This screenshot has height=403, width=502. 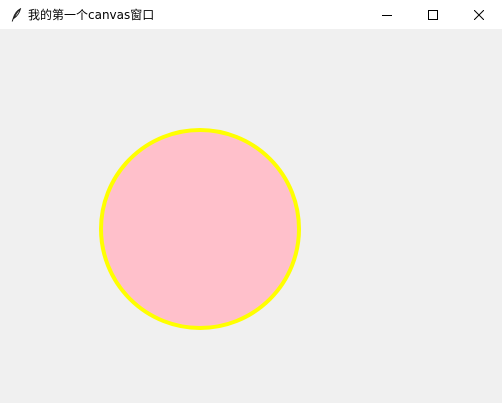 I want to click on close-icon, so click(x=479, y=14).